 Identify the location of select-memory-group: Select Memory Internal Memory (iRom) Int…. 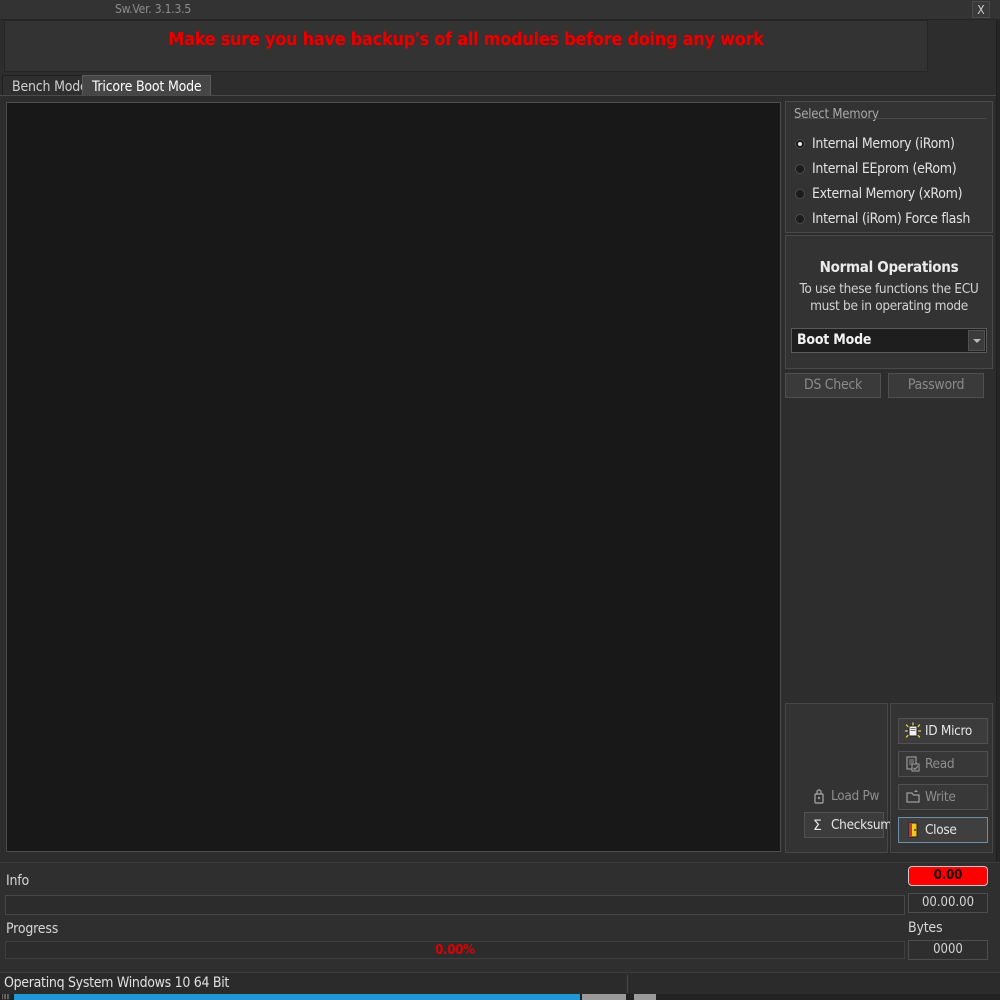
(889, 167).